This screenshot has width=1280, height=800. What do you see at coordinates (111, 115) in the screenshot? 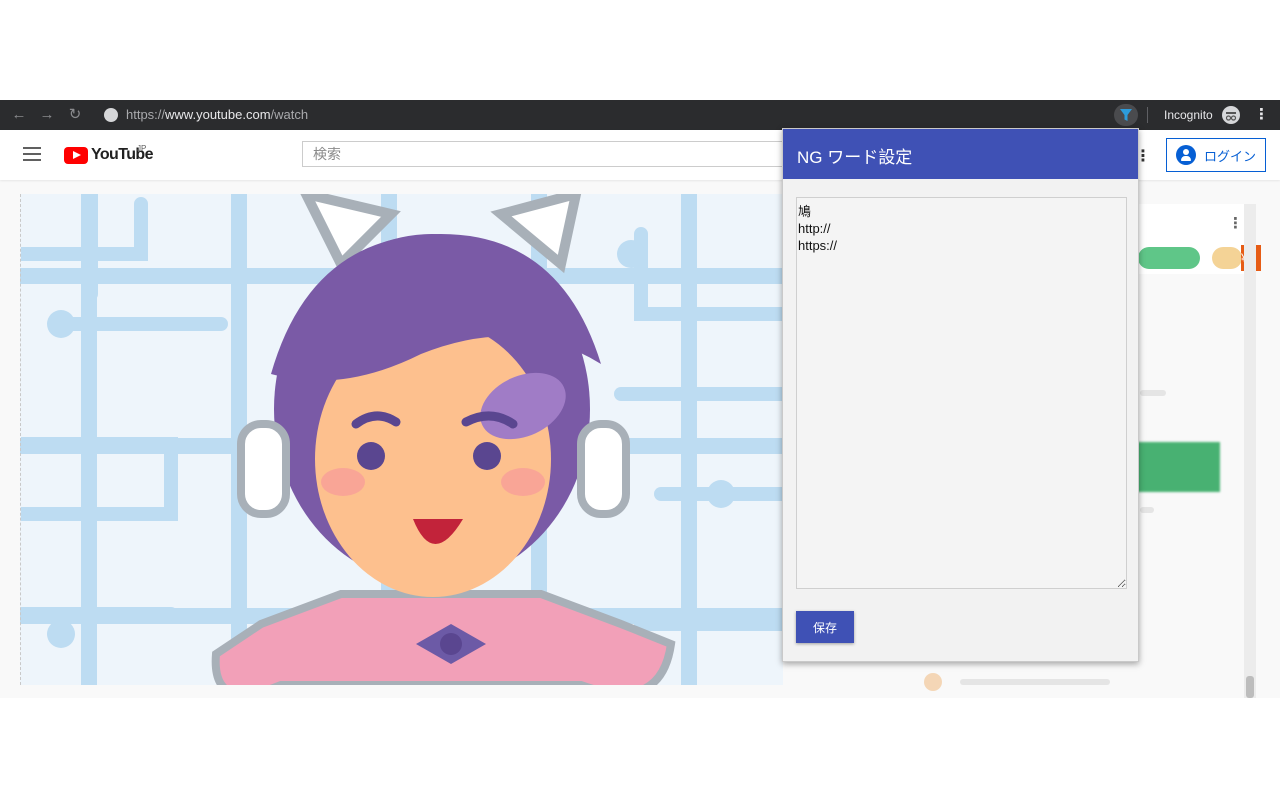
I see `globe-icon` at bounding box center [111, 115].